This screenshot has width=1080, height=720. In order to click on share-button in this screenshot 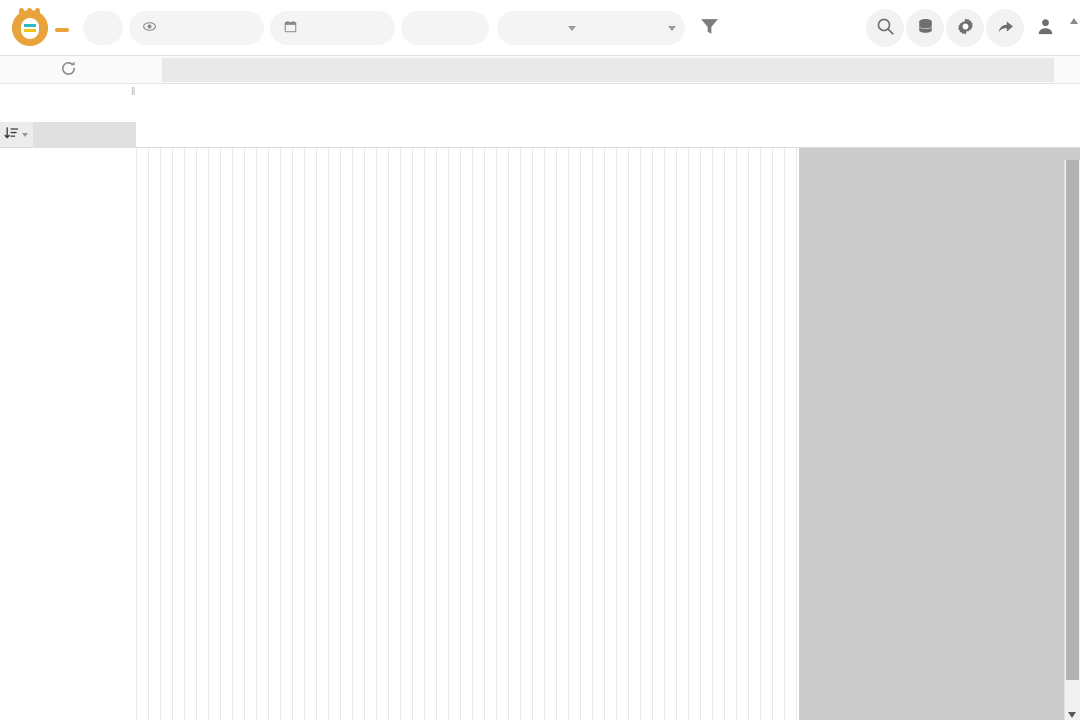, I will do `click(1005, 27)`.